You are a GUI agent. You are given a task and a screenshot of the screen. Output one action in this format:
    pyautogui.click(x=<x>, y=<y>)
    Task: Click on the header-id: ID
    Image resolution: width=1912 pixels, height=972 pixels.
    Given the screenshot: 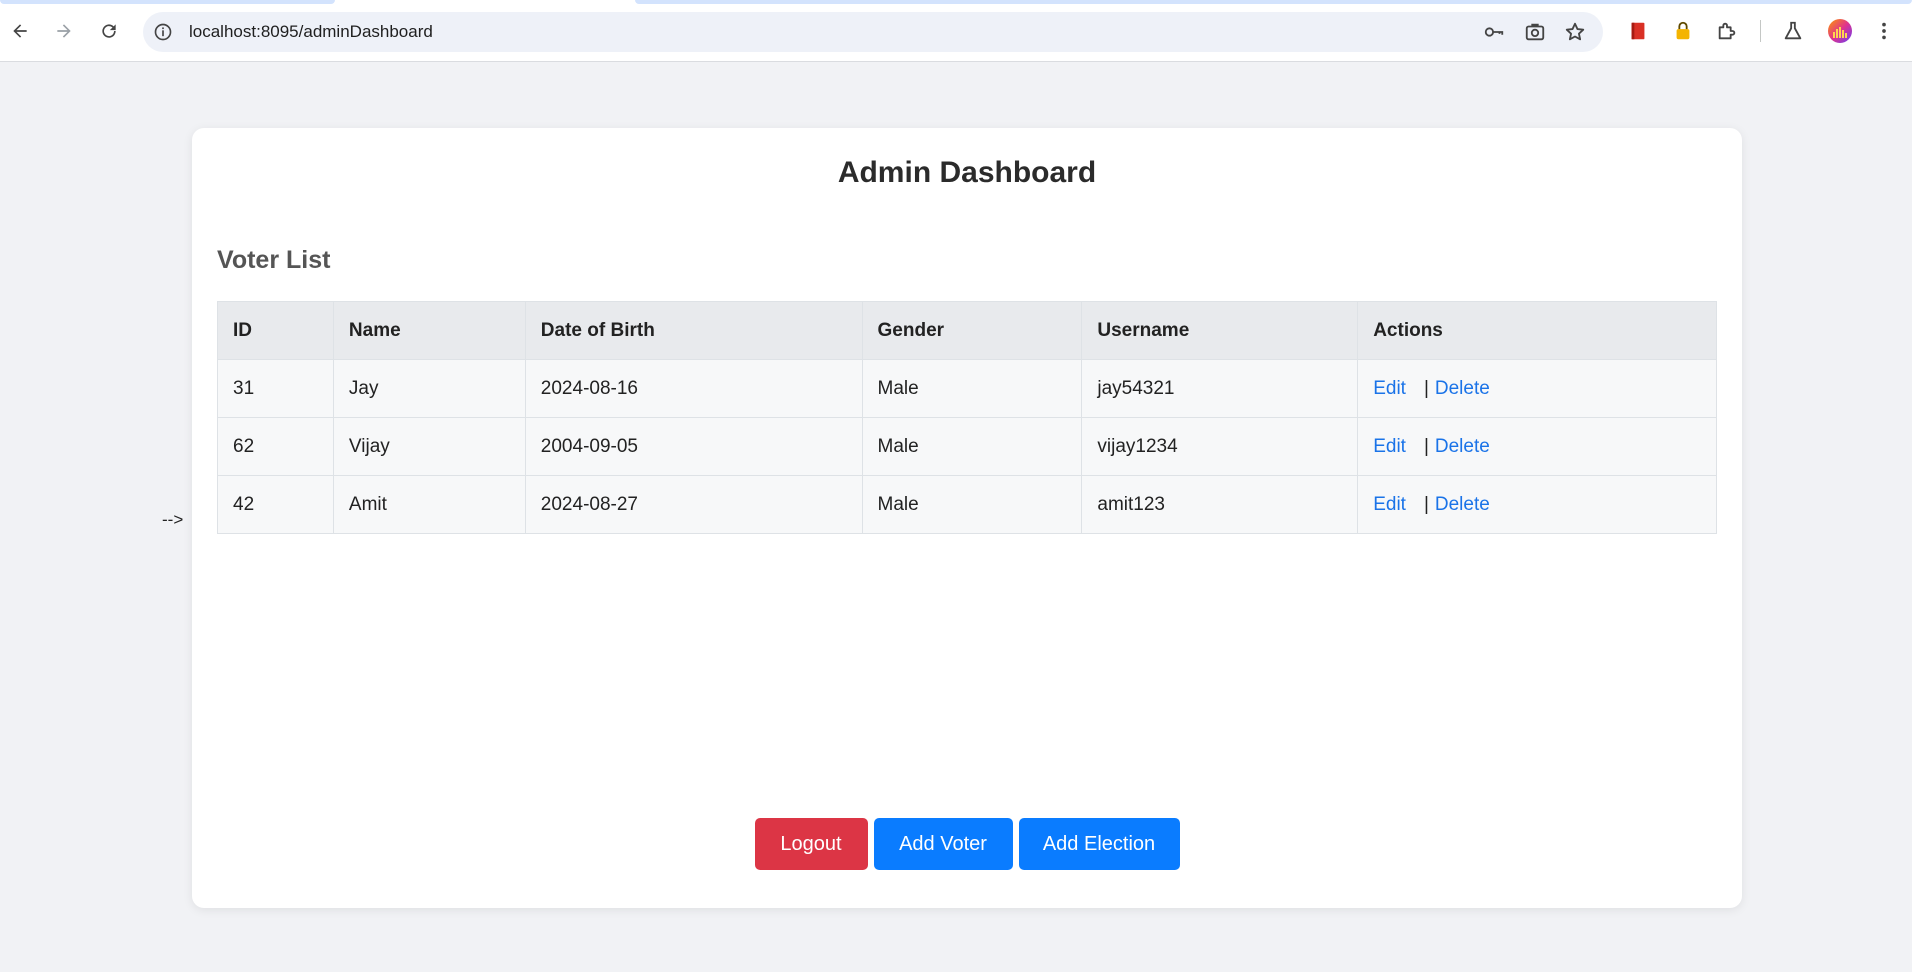 What is the action you would take?
    pyautogui.click(x=275, y=330)
    